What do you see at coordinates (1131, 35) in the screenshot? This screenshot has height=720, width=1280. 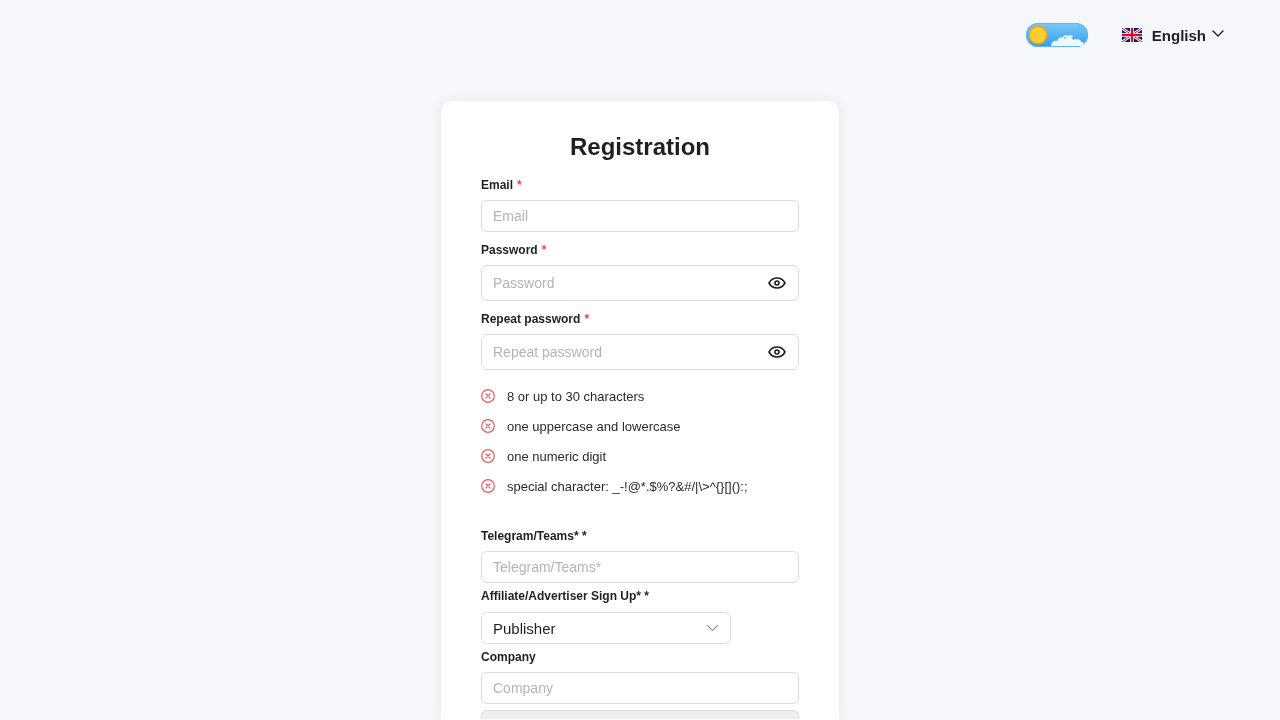 I see `flag-icon` at bounding box center [1131, 35].